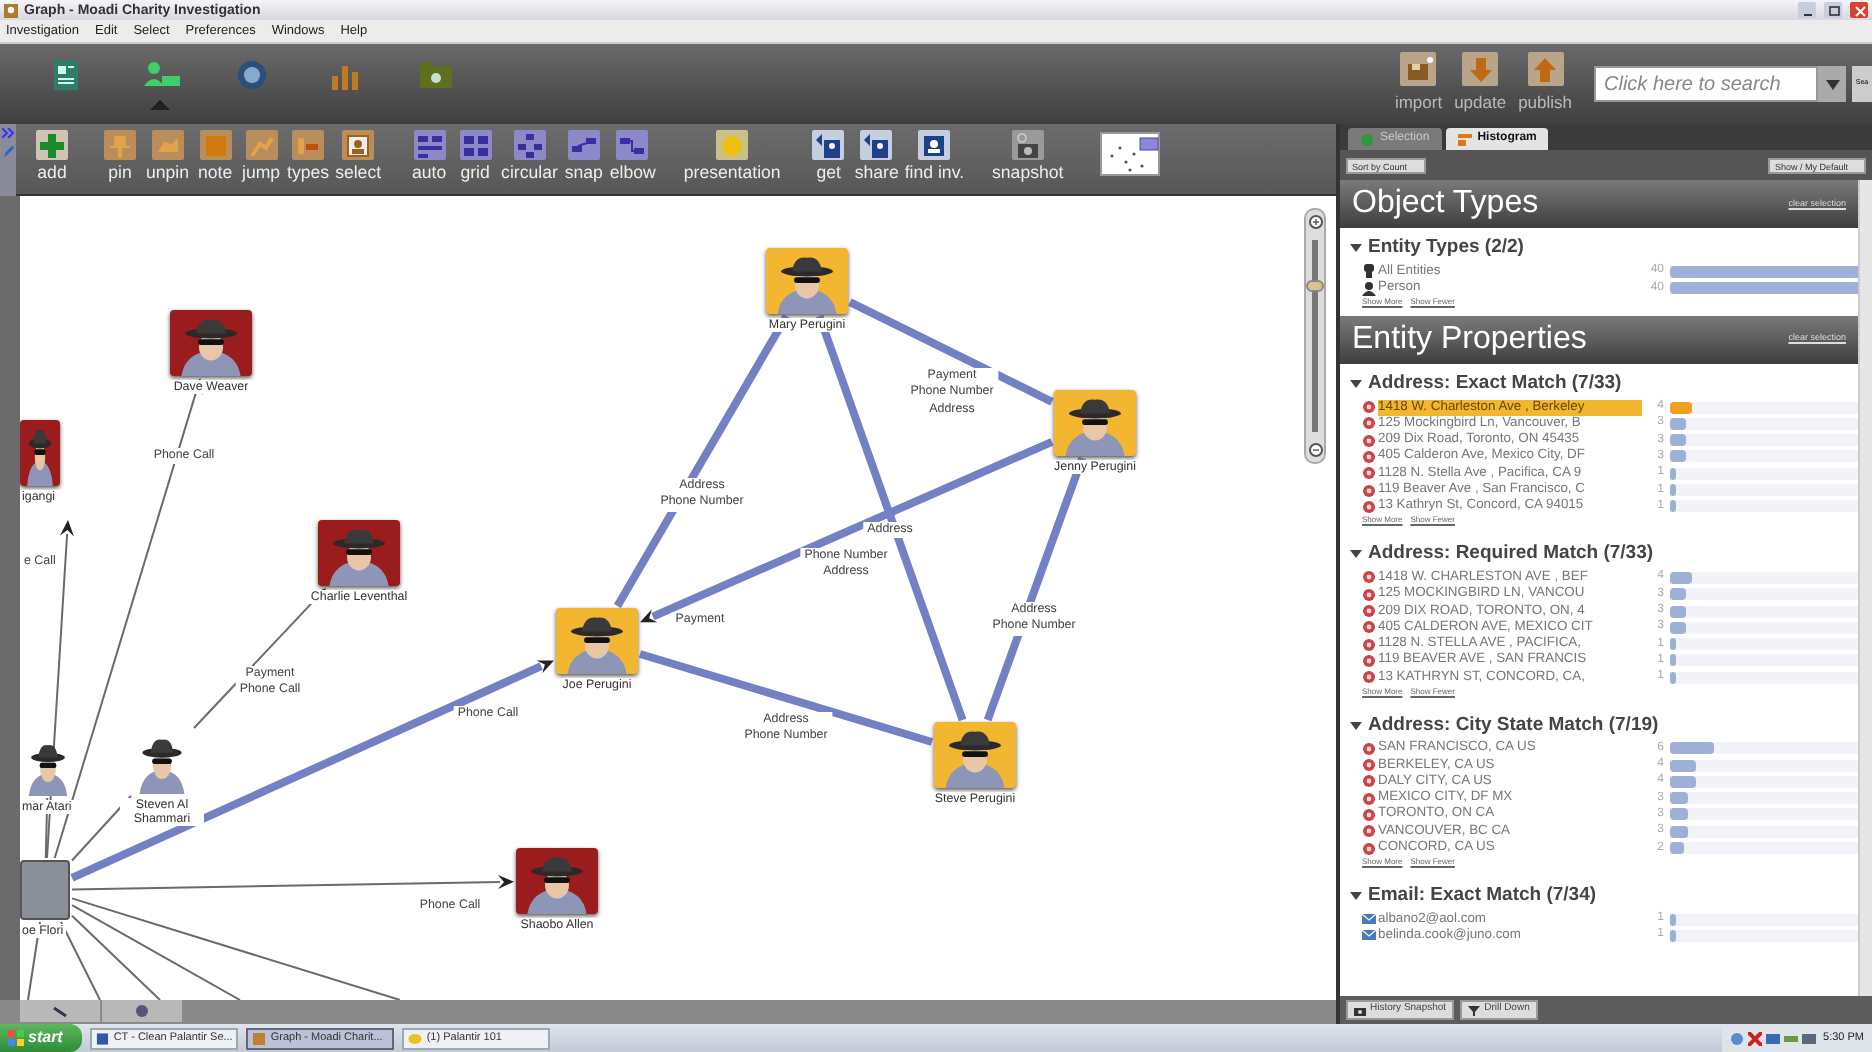 Image resolution: width=1872 pixels, height=1052 pixels. What do you see at coordinates (101, 828) in the screenshot?
I see `link-line` at bounding box center [101, 828].